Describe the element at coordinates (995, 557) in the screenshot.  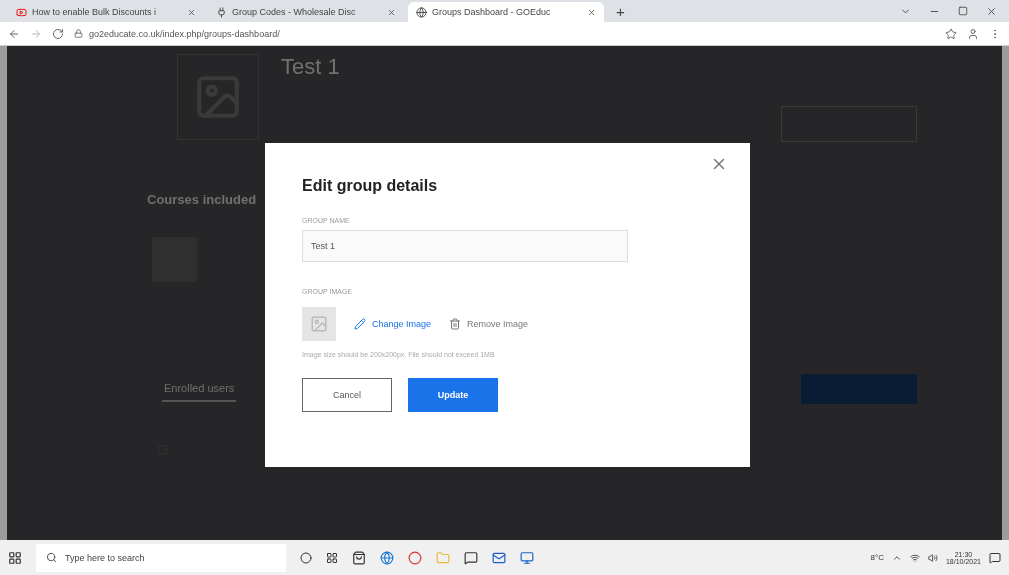
I see `notification-icon` at that location.